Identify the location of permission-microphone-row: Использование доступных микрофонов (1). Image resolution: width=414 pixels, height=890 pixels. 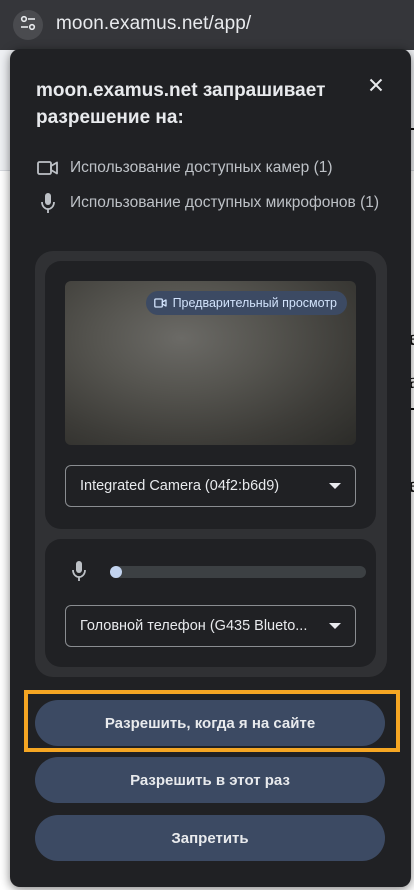
(213, 203).